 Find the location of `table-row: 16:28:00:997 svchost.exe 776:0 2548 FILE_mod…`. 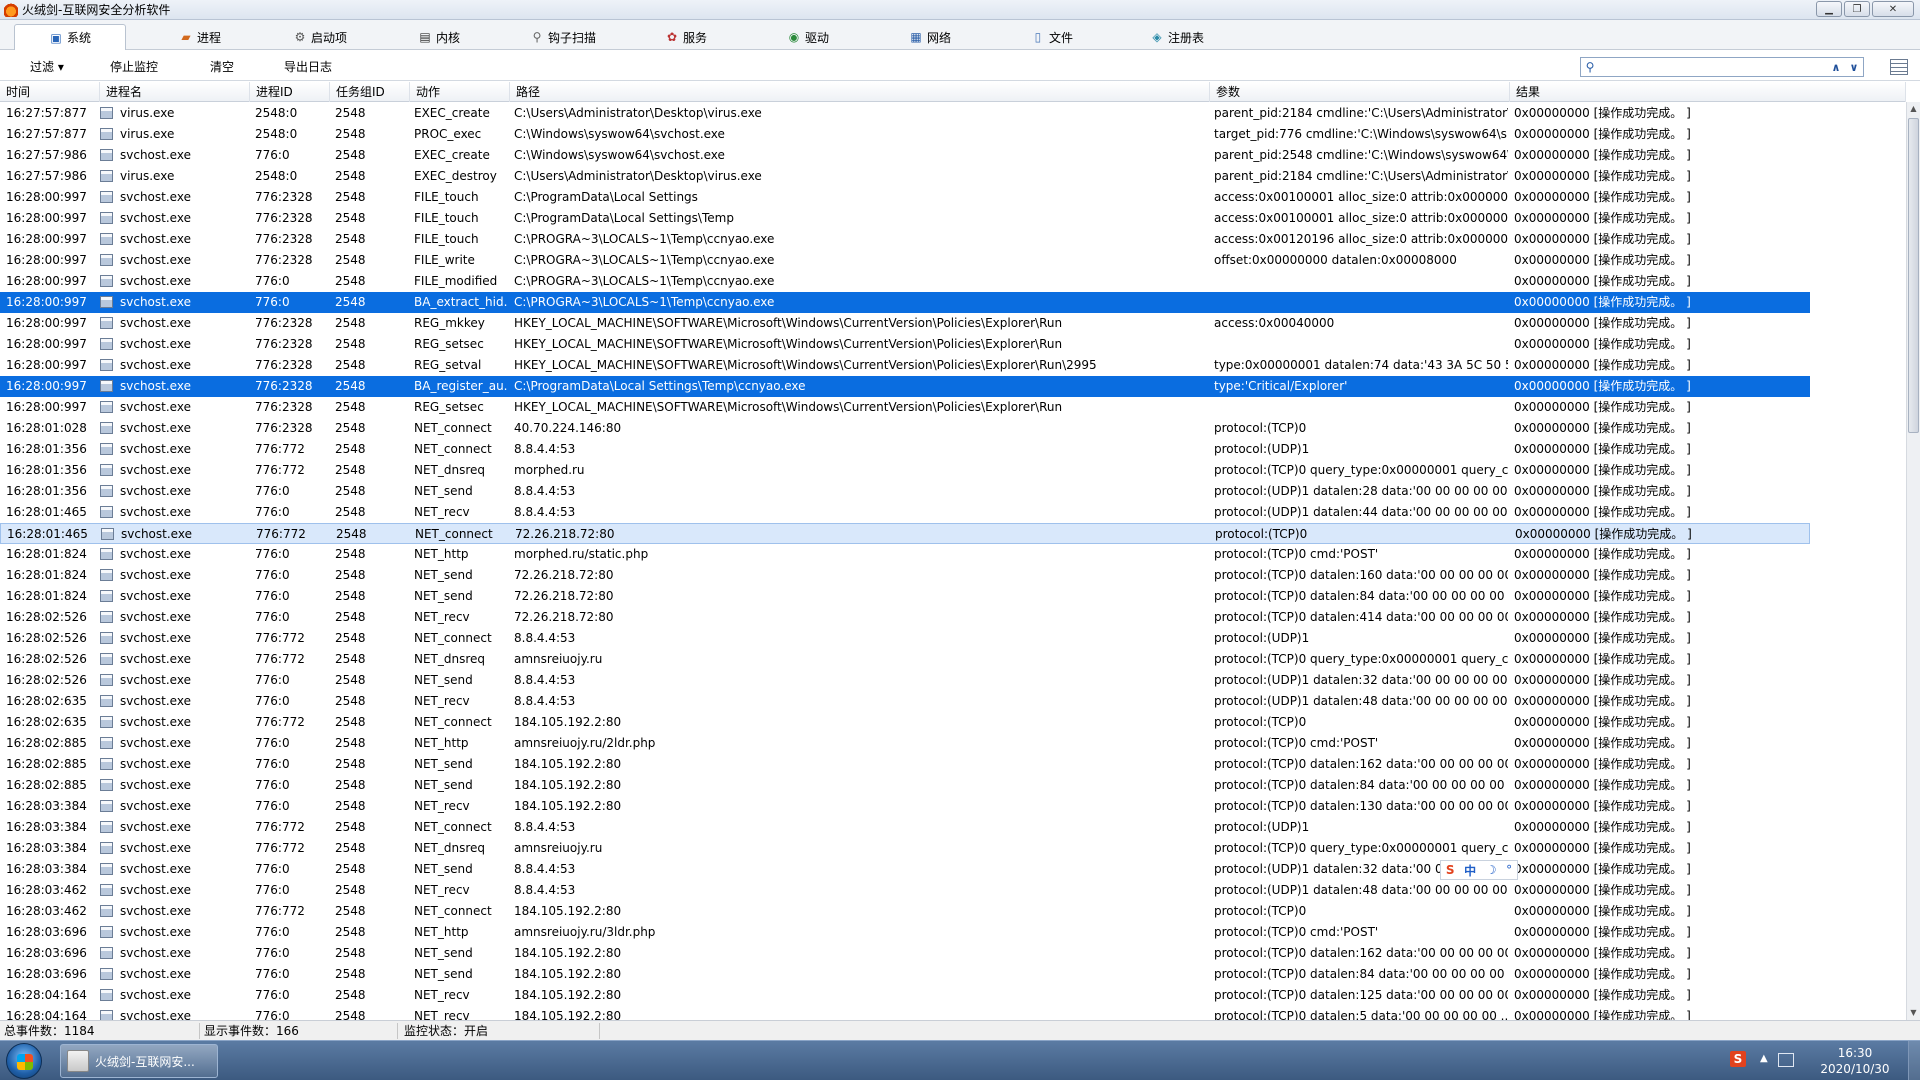

table-row: 16:28:00:997 svchost.exe 776:0 2548 FILE_mod… is located at coordinates (905, 281).